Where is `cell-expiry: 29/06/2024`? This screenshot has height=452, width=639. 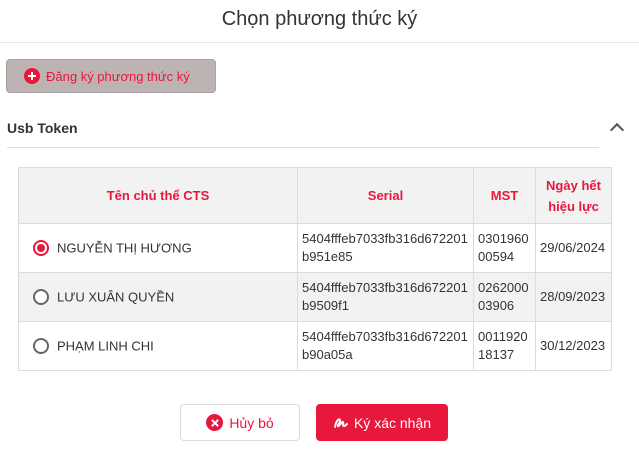
cell-expiry: 29/06/2024 is located at coordinates (573, 248).